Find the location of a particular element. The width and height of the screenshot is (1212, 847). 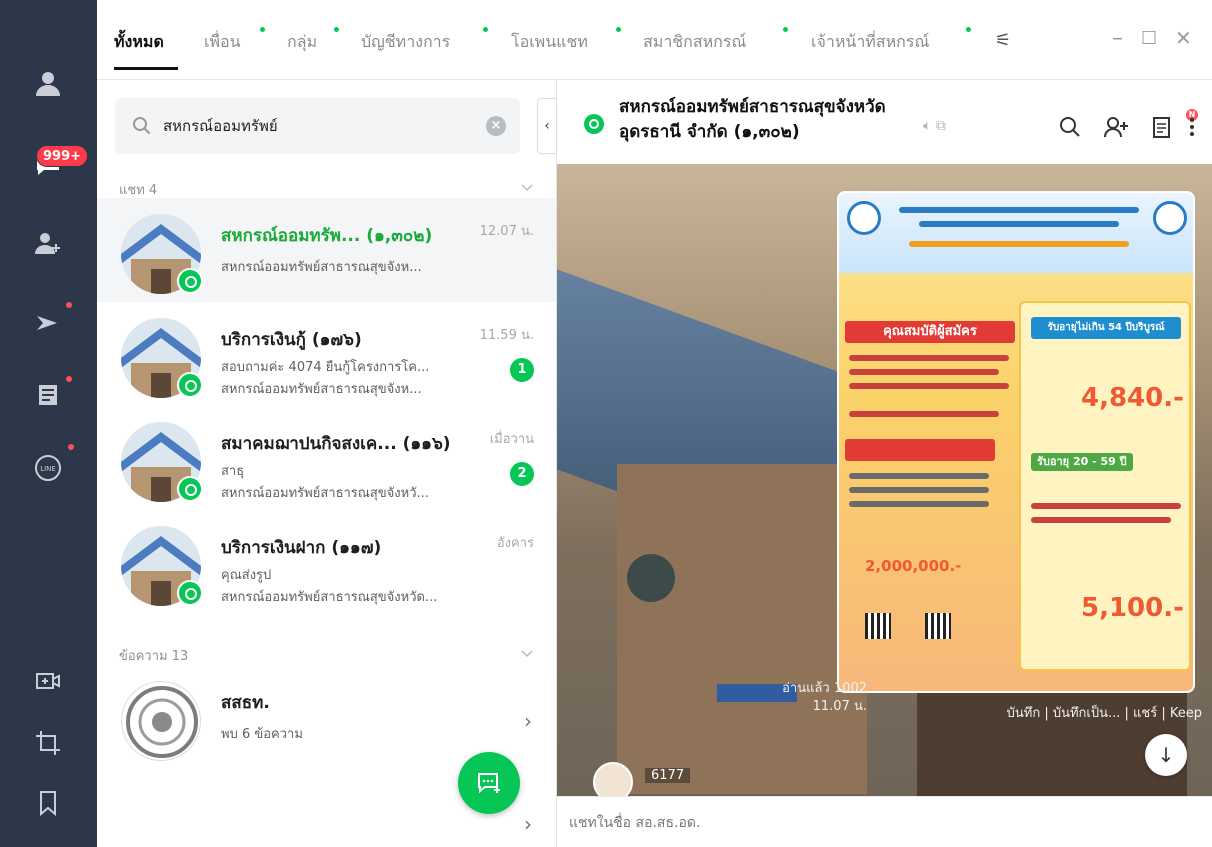

svg-text: LINE is located at coordinates (48, 469).